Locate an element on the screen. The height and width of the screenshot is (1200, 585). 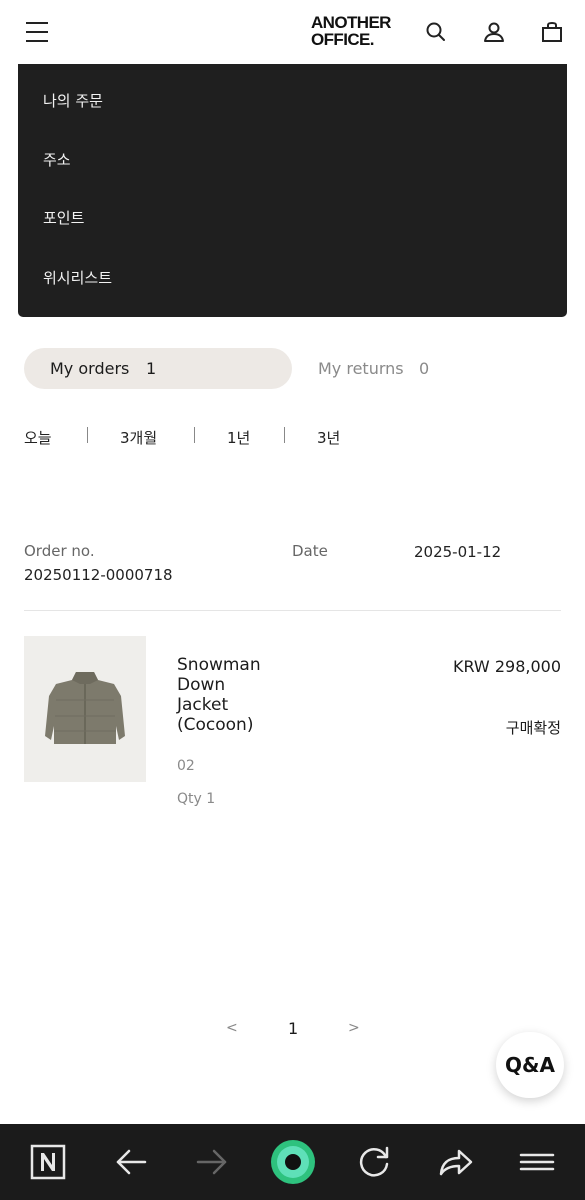
product-image is located at coordinates (85, 709).